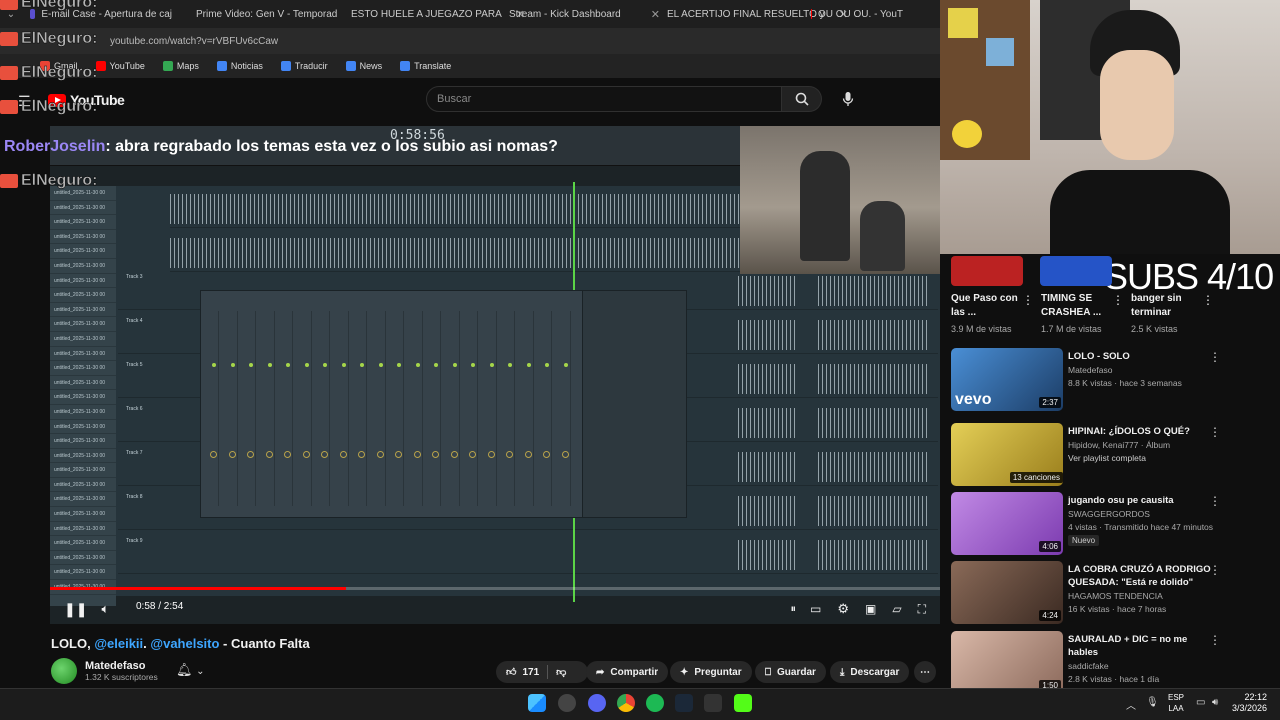 This screenshot has height=720, width=1280. I want to click on search-button, so click(802, 99).